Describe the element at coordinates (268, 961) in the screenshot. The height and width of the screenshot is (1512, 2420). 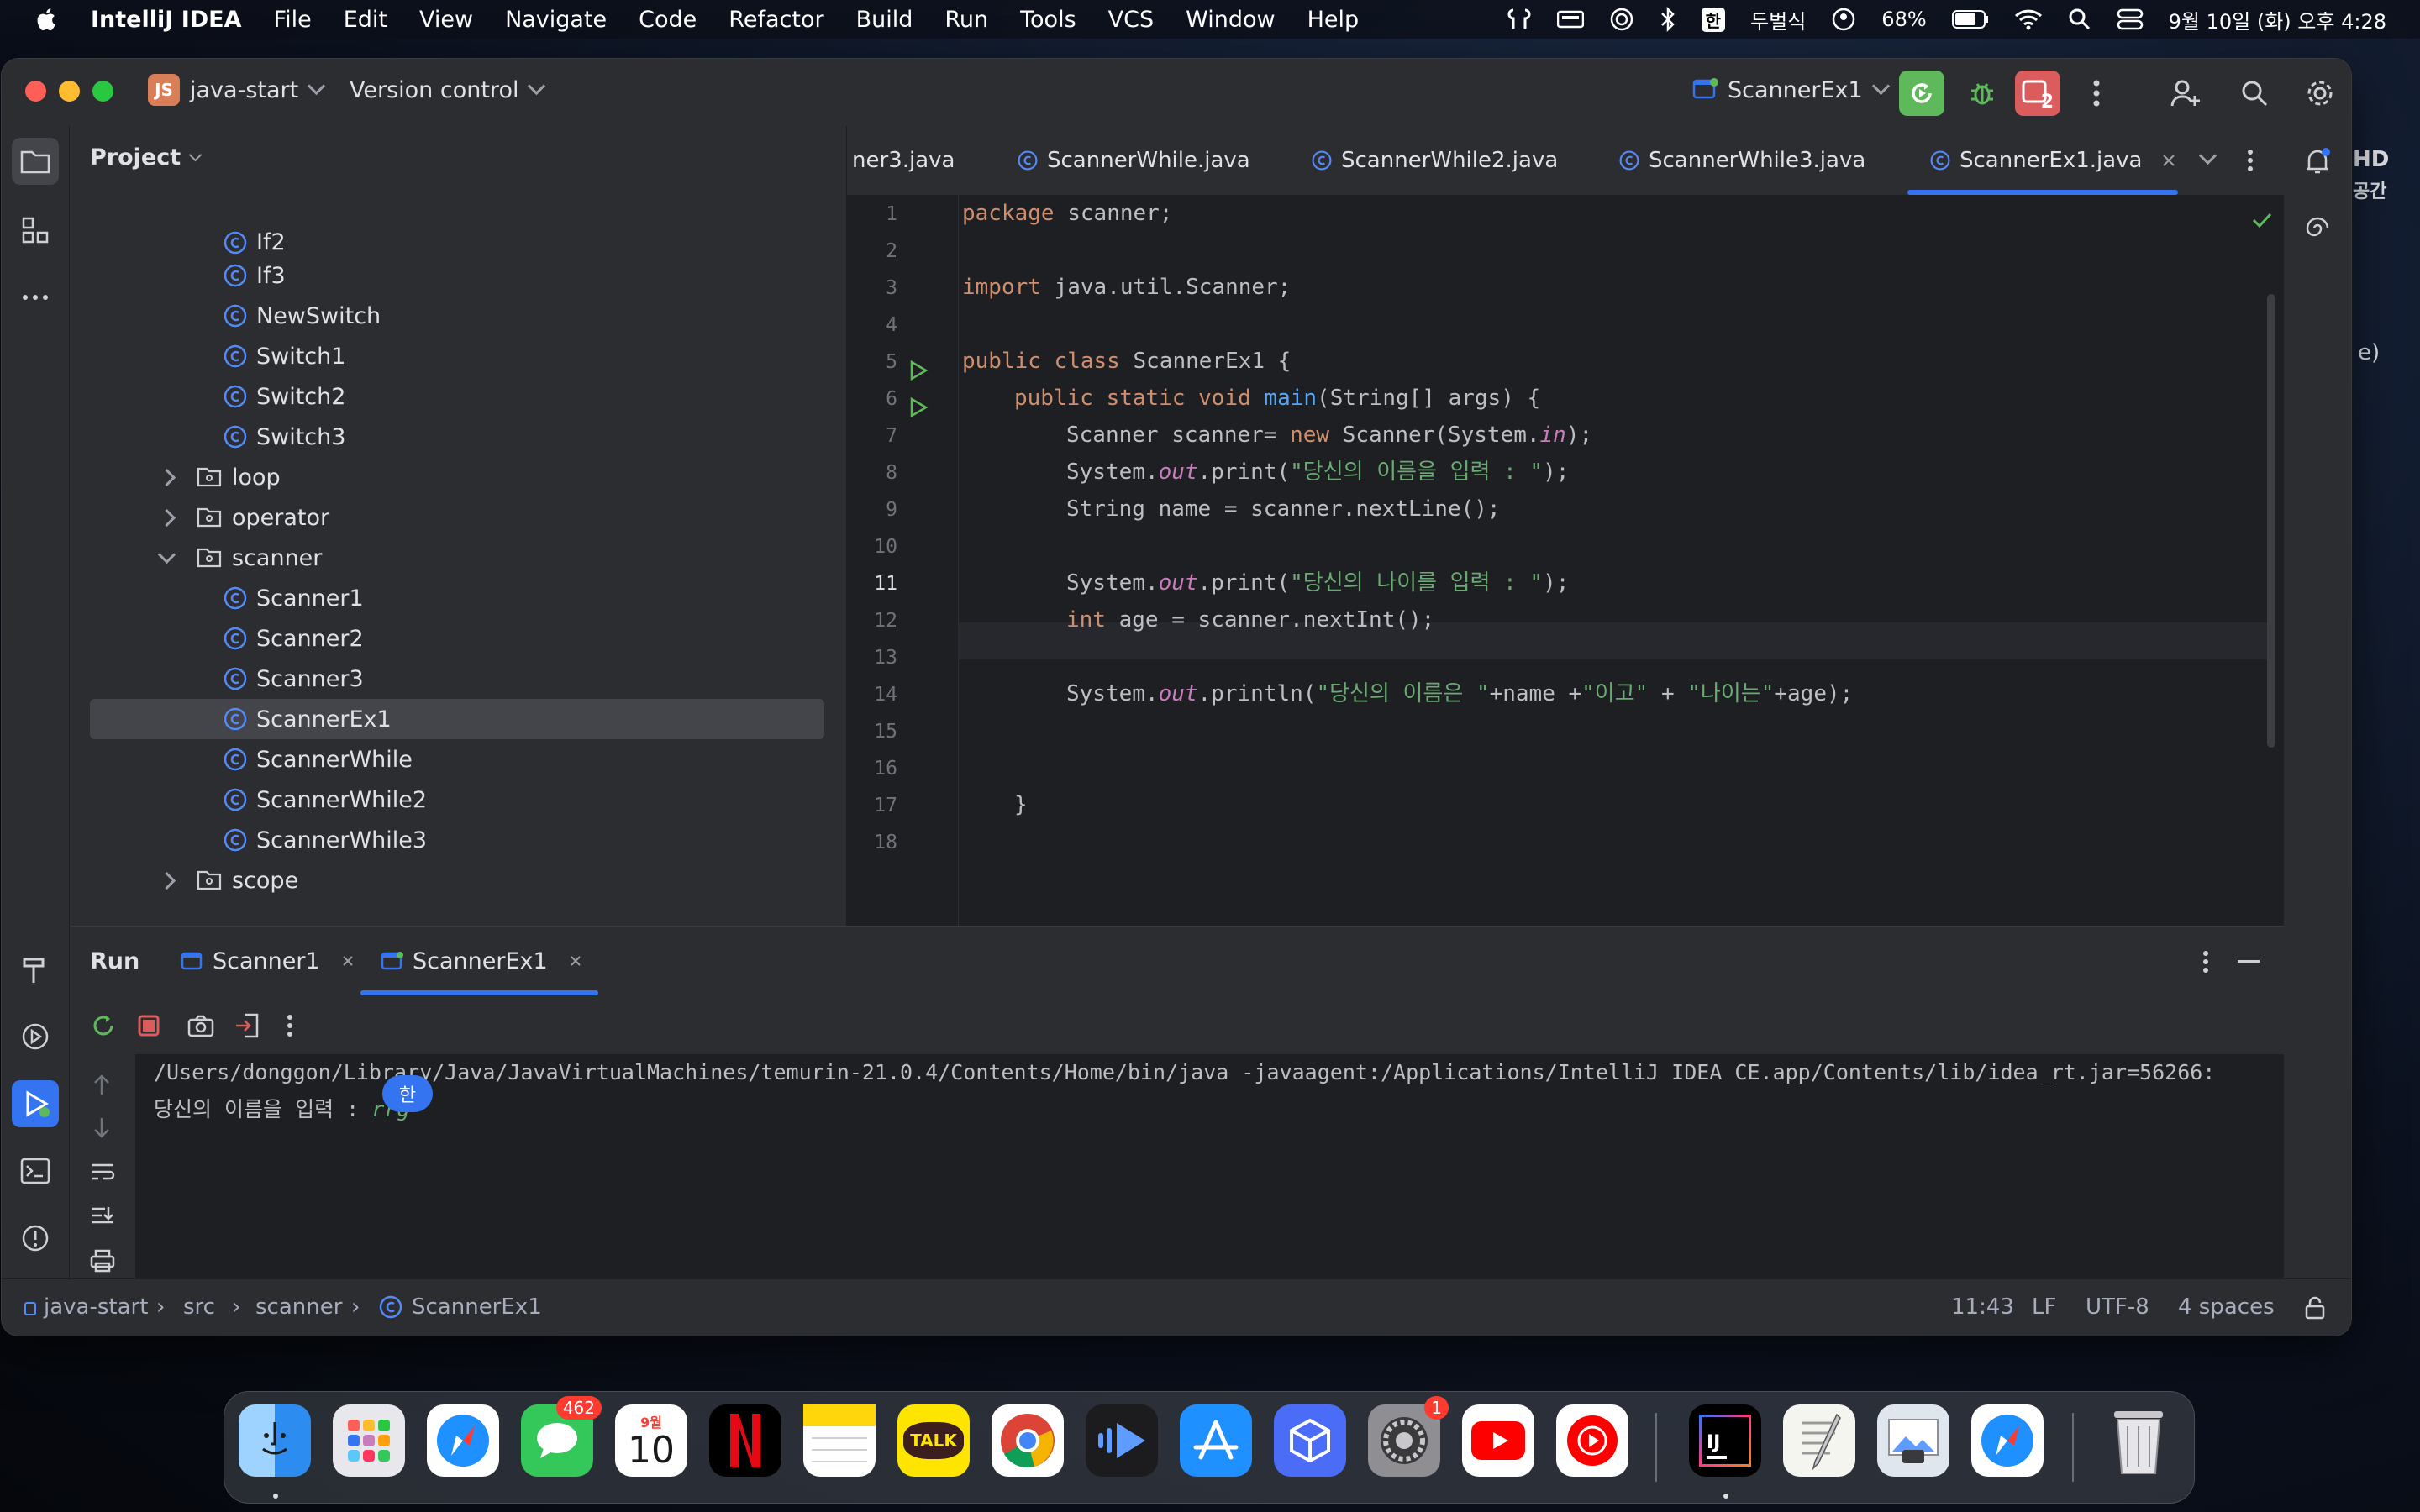
I see `run-tab-scanner1: Scanner1` at that location.